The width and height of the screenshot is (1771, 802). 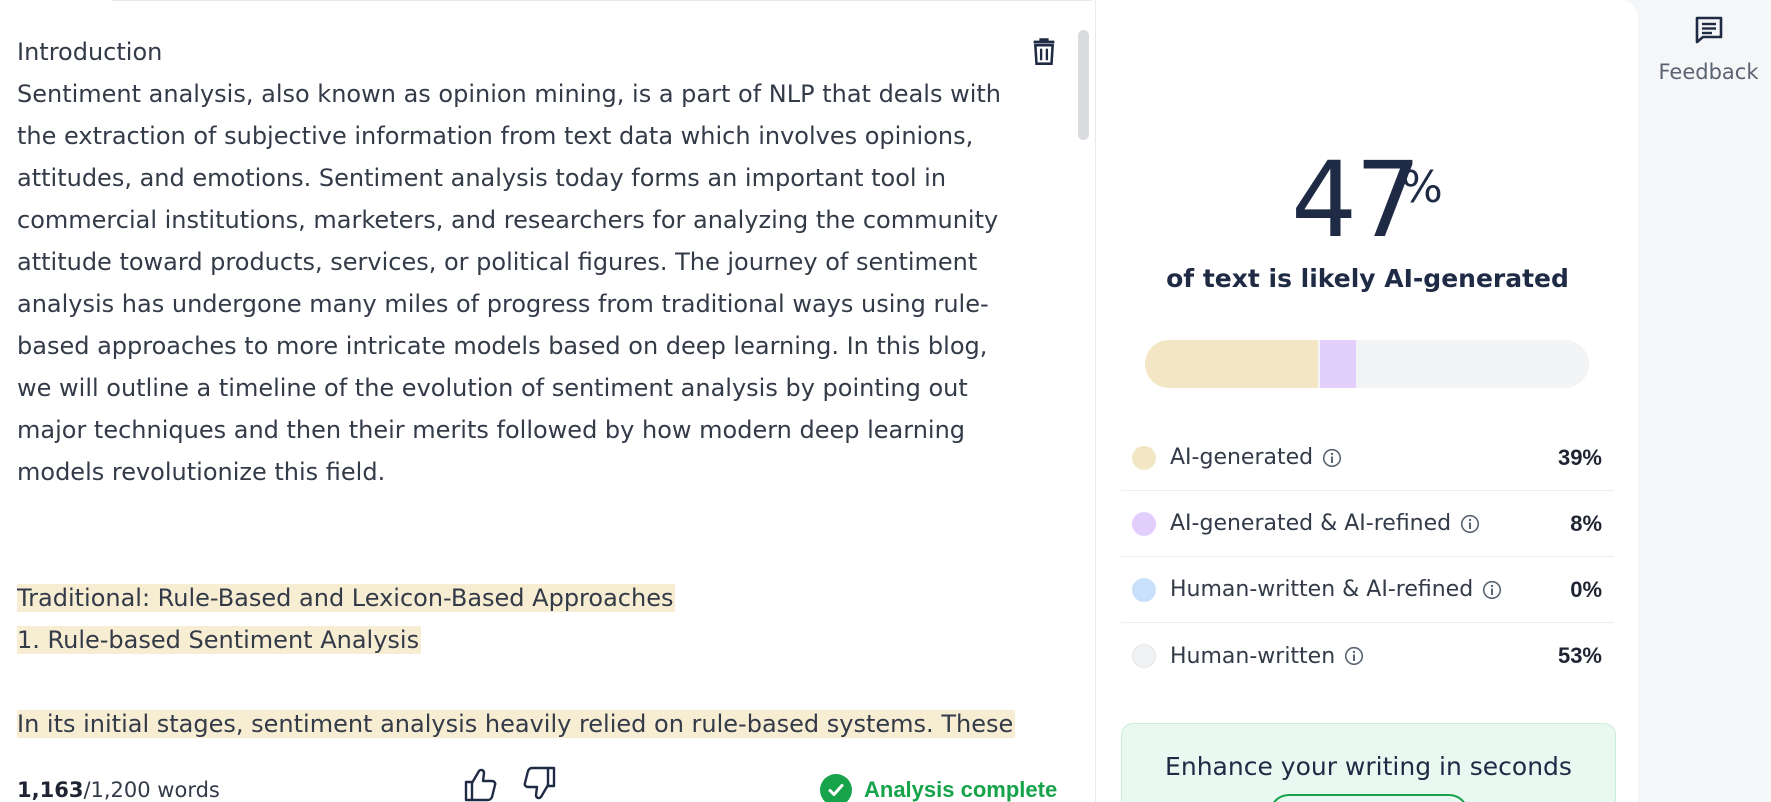 I want to click on enhance-writing-promo: Enhance your writing in seconds, so click(x=1368, y=762).